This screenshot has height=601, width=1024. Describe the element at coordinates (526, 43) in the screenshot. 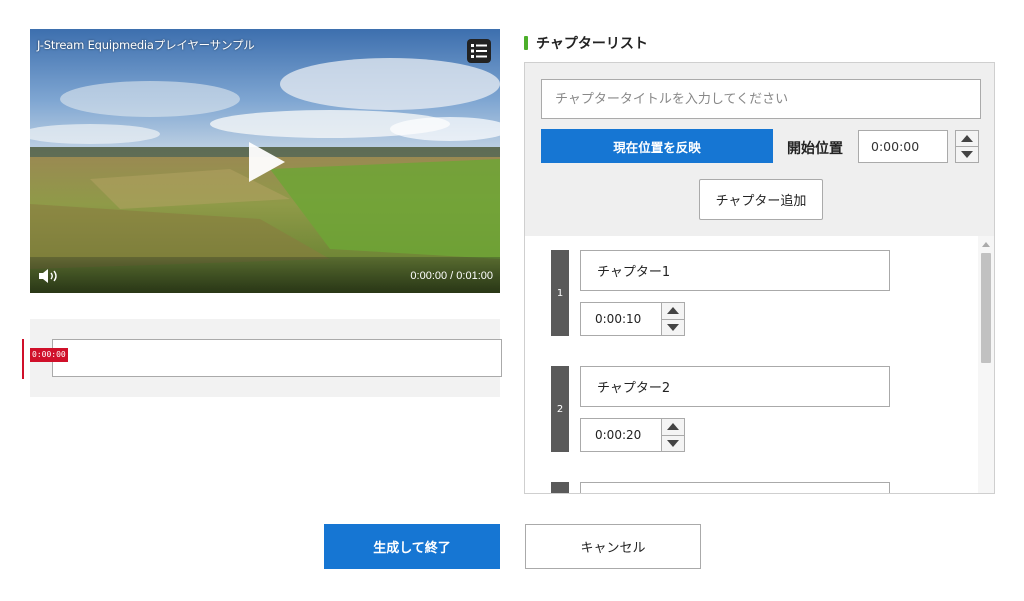

I see `section-marker-icon` at that location.